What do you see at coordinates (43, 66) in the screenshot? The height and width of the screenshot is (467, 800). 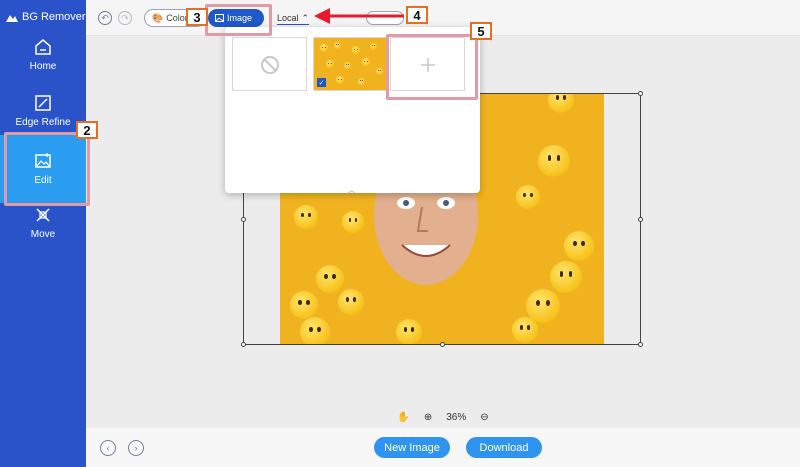 I see `sidebar-item-label: Home` at bounding box center [43, 66].